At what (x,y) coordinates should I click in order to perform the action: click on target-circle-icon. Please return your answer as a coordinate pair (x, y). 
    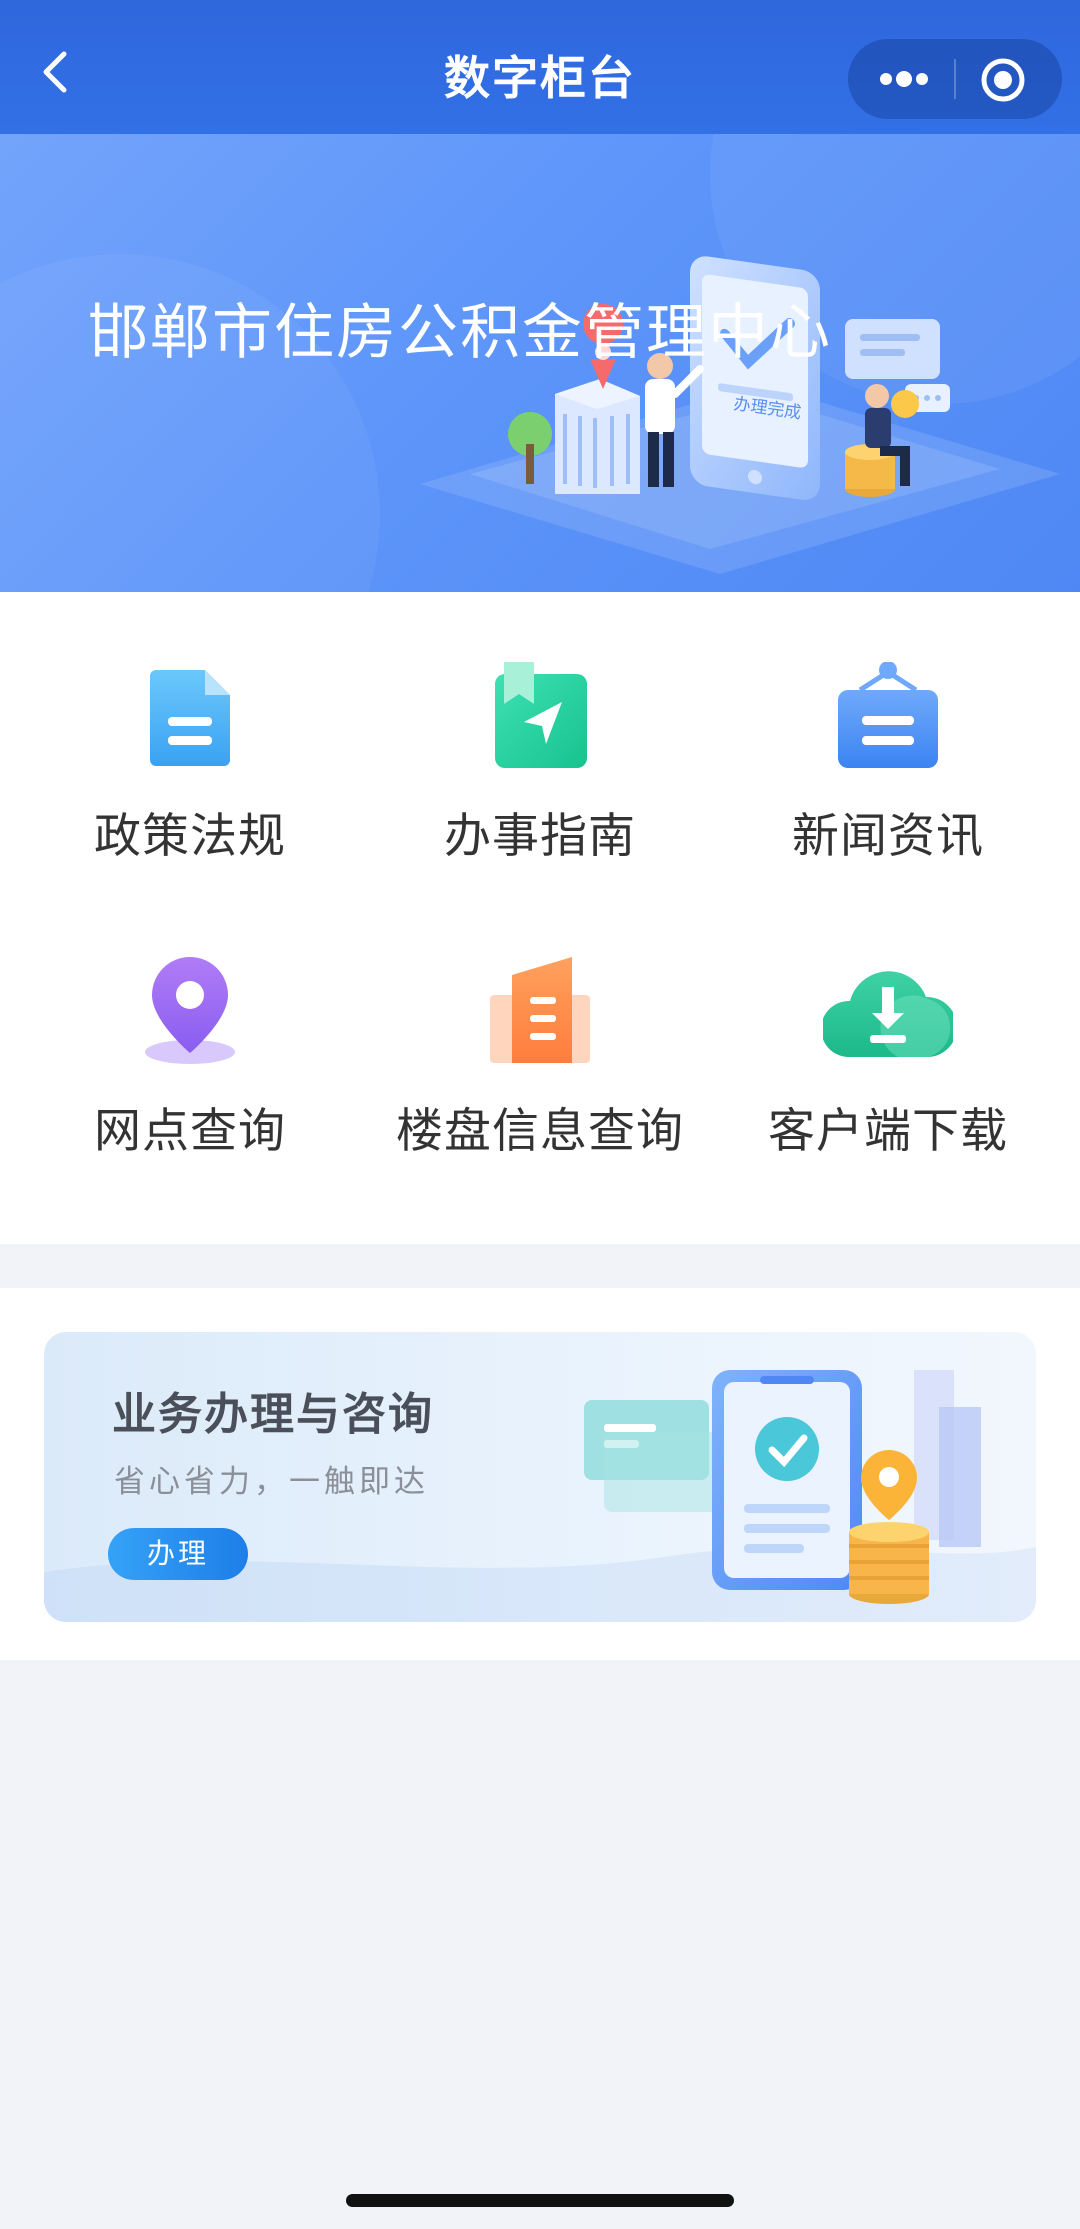
    Looking at the image, I should click on (1003, 80).